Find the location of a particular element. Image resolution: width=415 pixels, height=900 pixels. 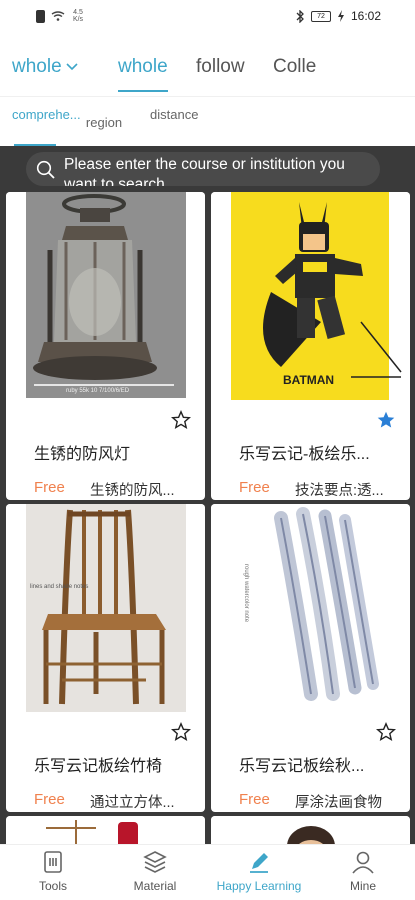

course-thumbnail-chair: lines and shade notes is located at coordinates (105, 609).